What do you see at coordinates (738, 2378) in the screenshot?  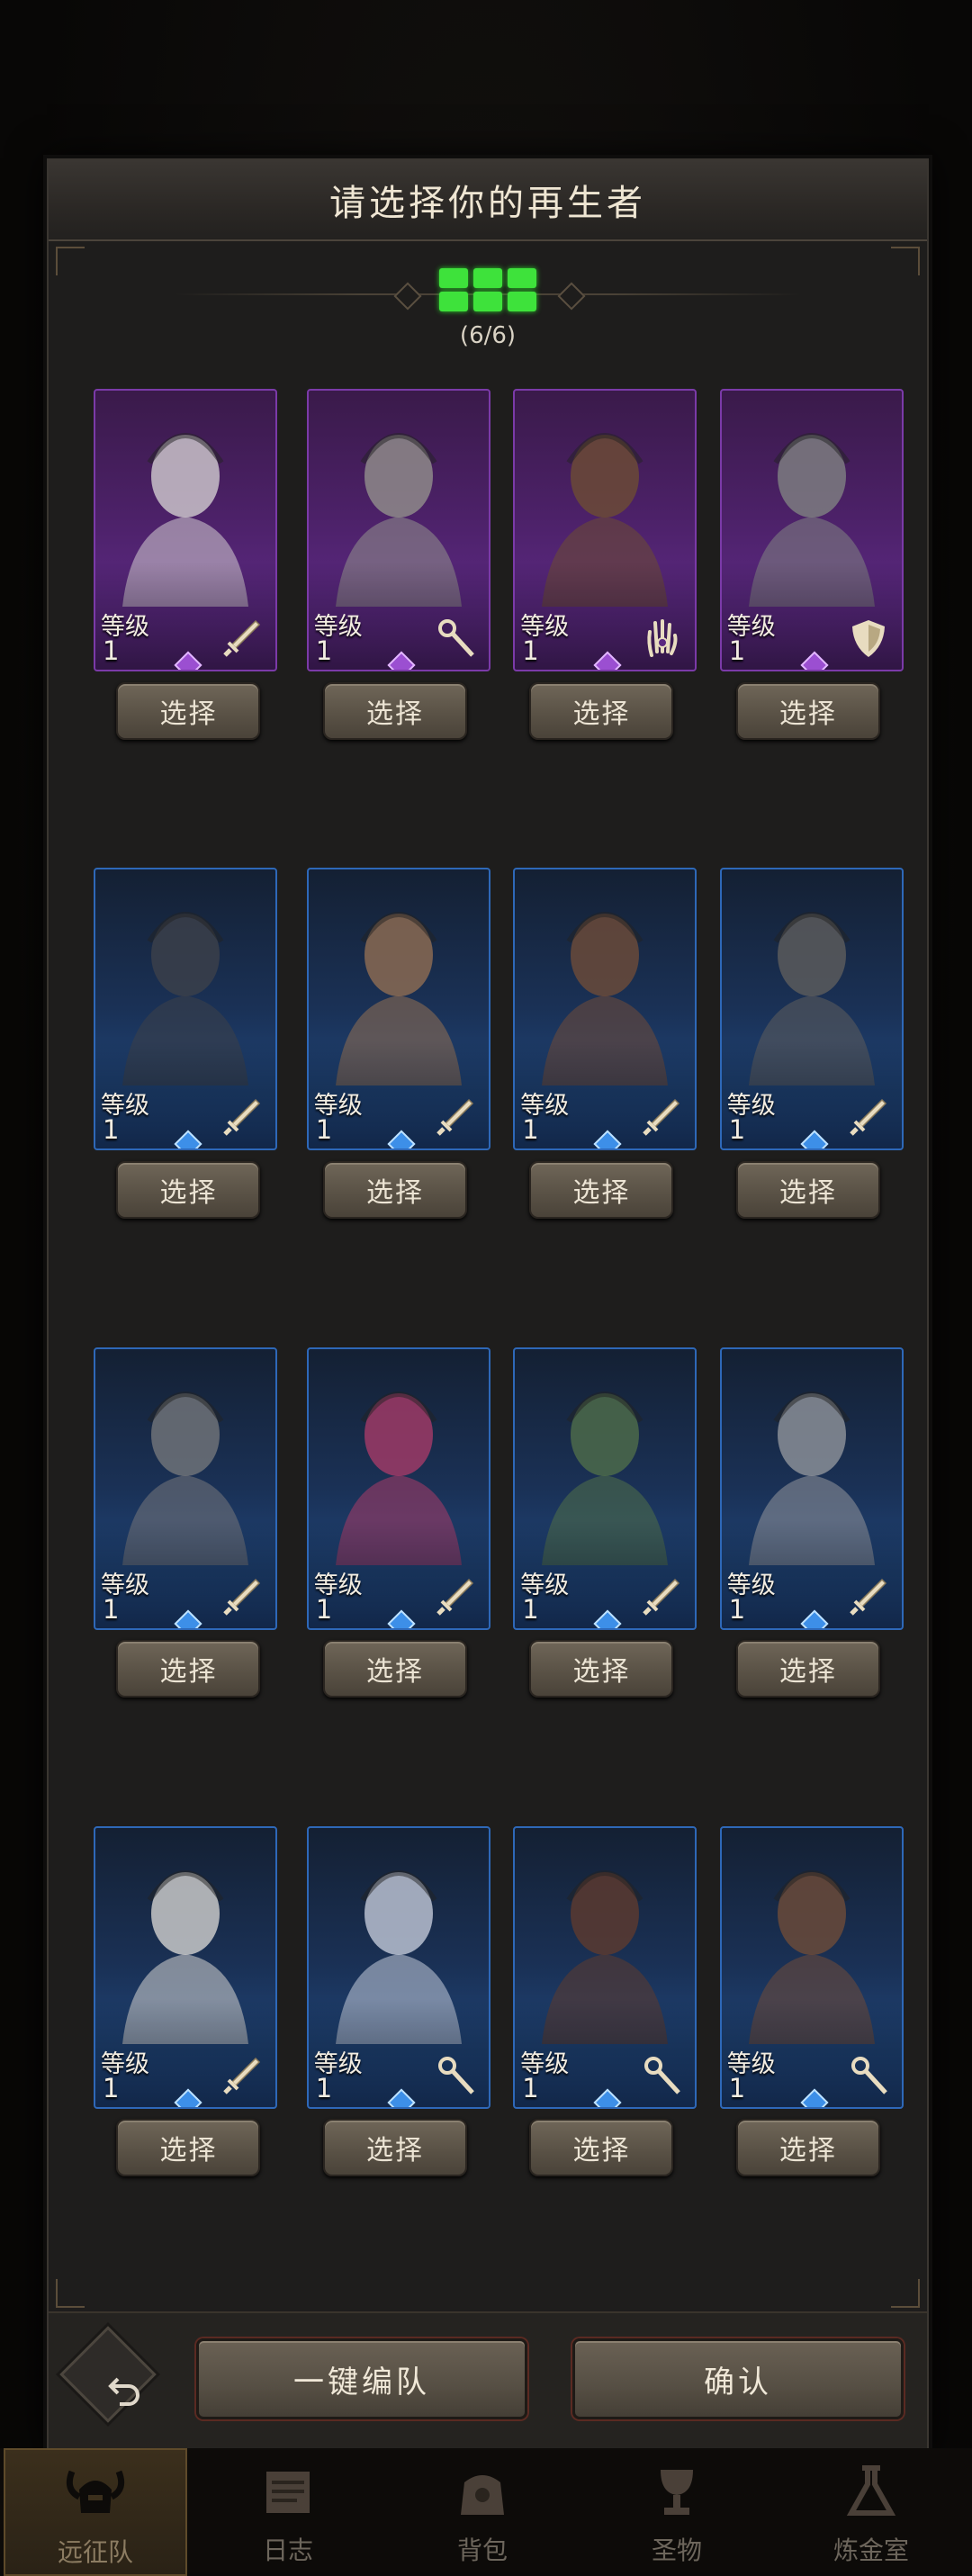 I see `confirm-button: 确认` at bounding box center [738, 2378].